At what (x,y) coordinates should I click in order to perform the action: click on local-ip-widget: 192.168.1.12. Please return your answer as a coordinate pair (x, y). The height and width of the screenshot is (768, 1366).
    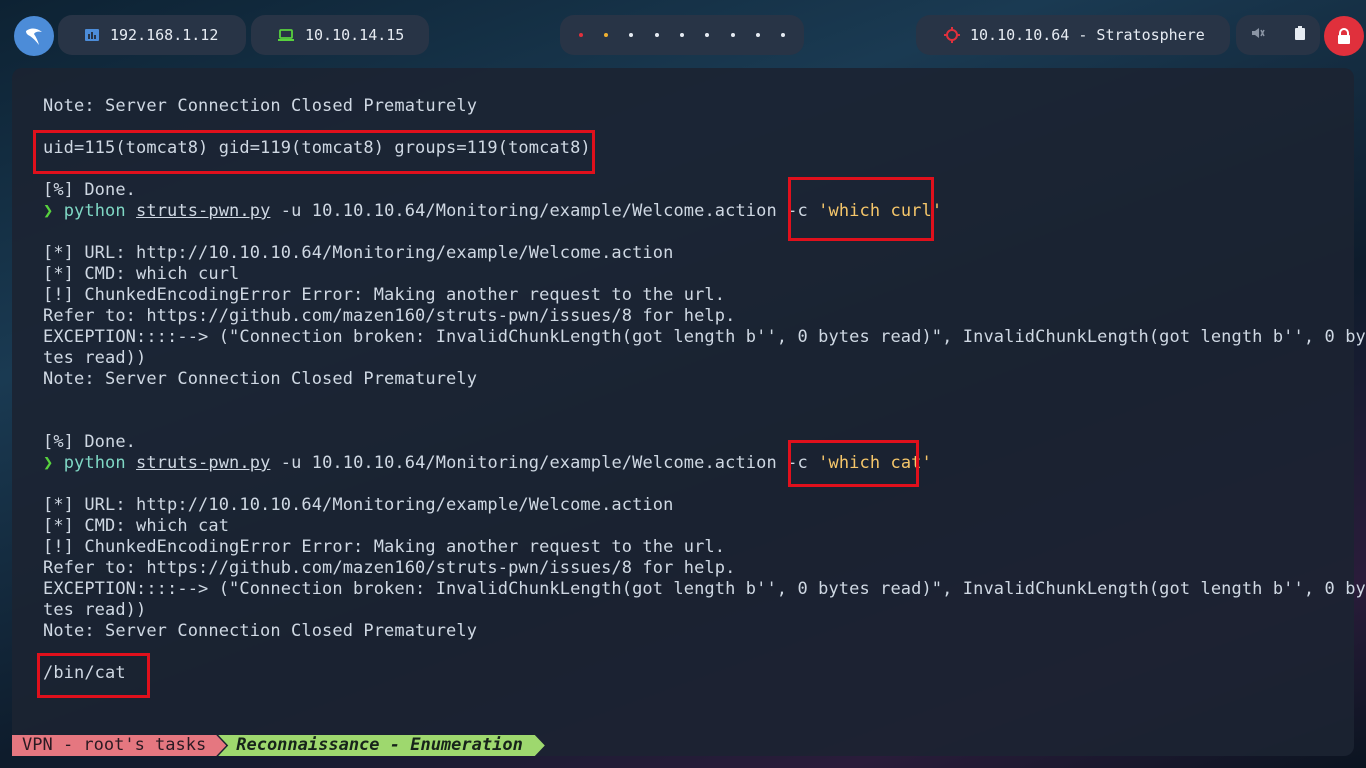
    Looking at the image, I should click on (152, 35).